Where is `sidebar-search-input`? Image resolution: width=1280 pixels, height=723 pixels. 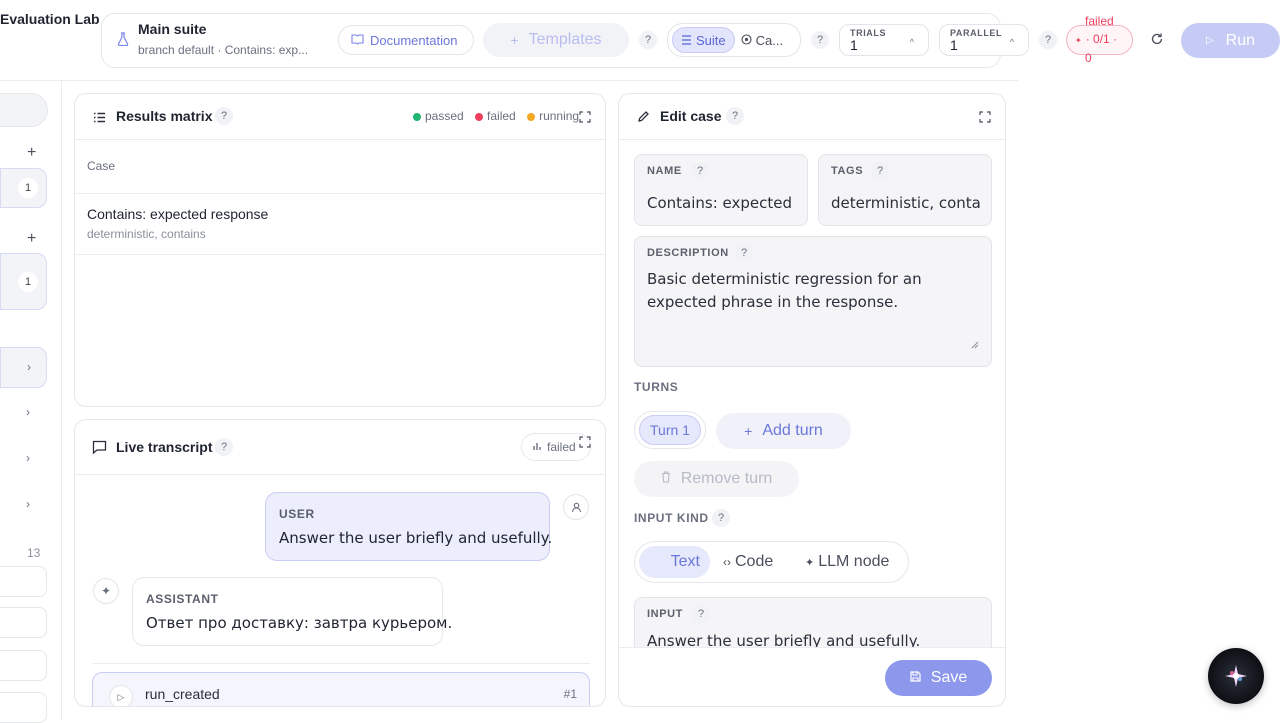
sidebar-search-input is located at coordinates (24, 110).